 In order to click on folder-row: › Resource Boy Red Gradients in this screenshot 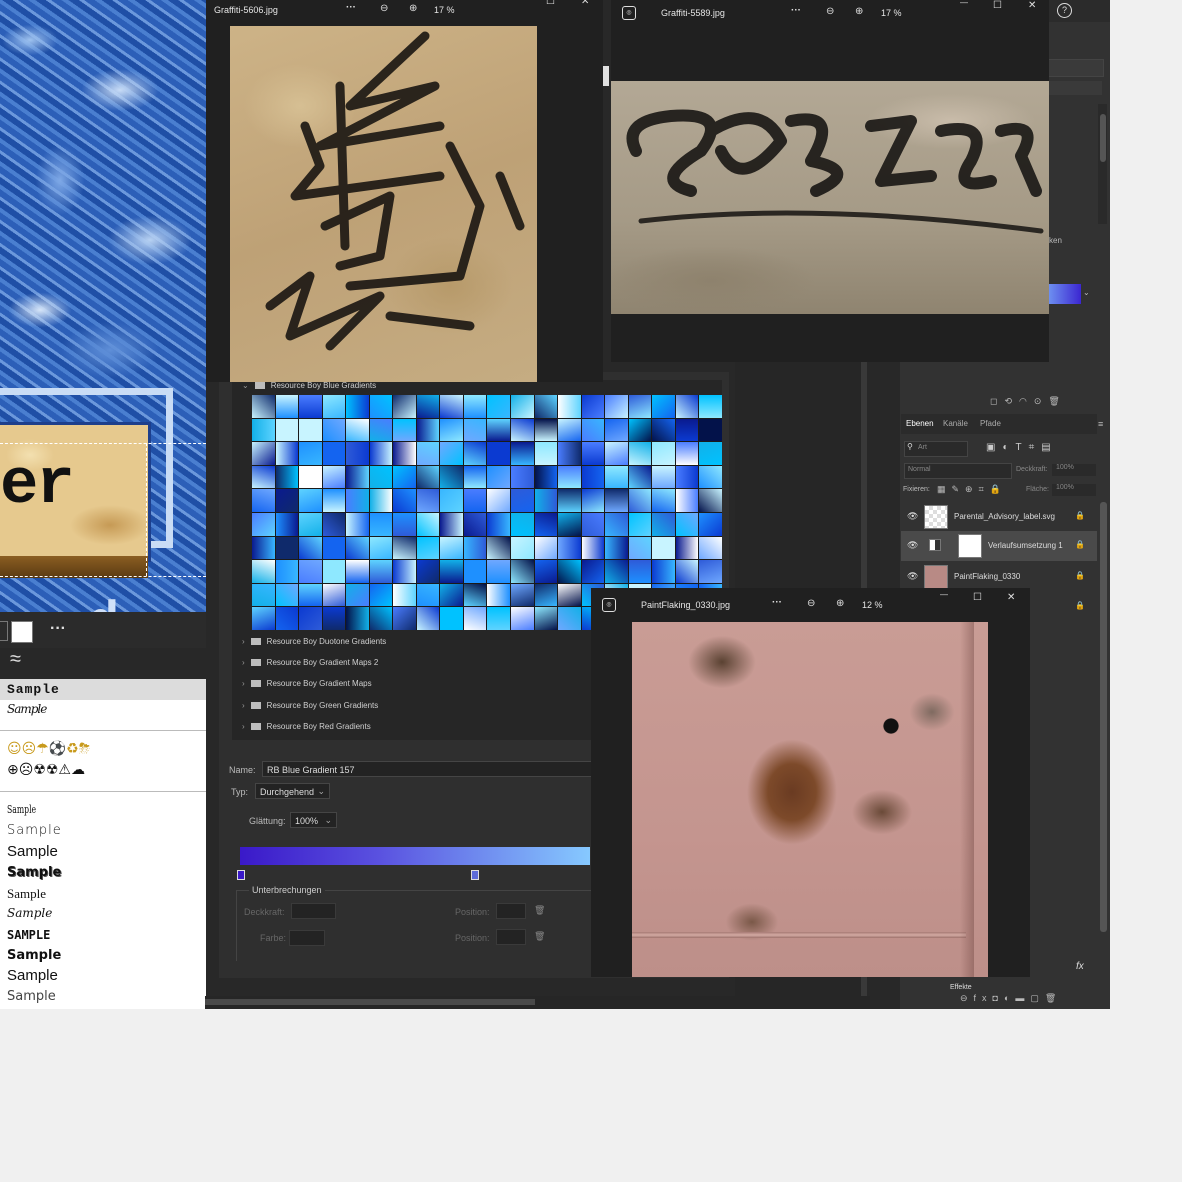, I will do `click(306, 726)`.